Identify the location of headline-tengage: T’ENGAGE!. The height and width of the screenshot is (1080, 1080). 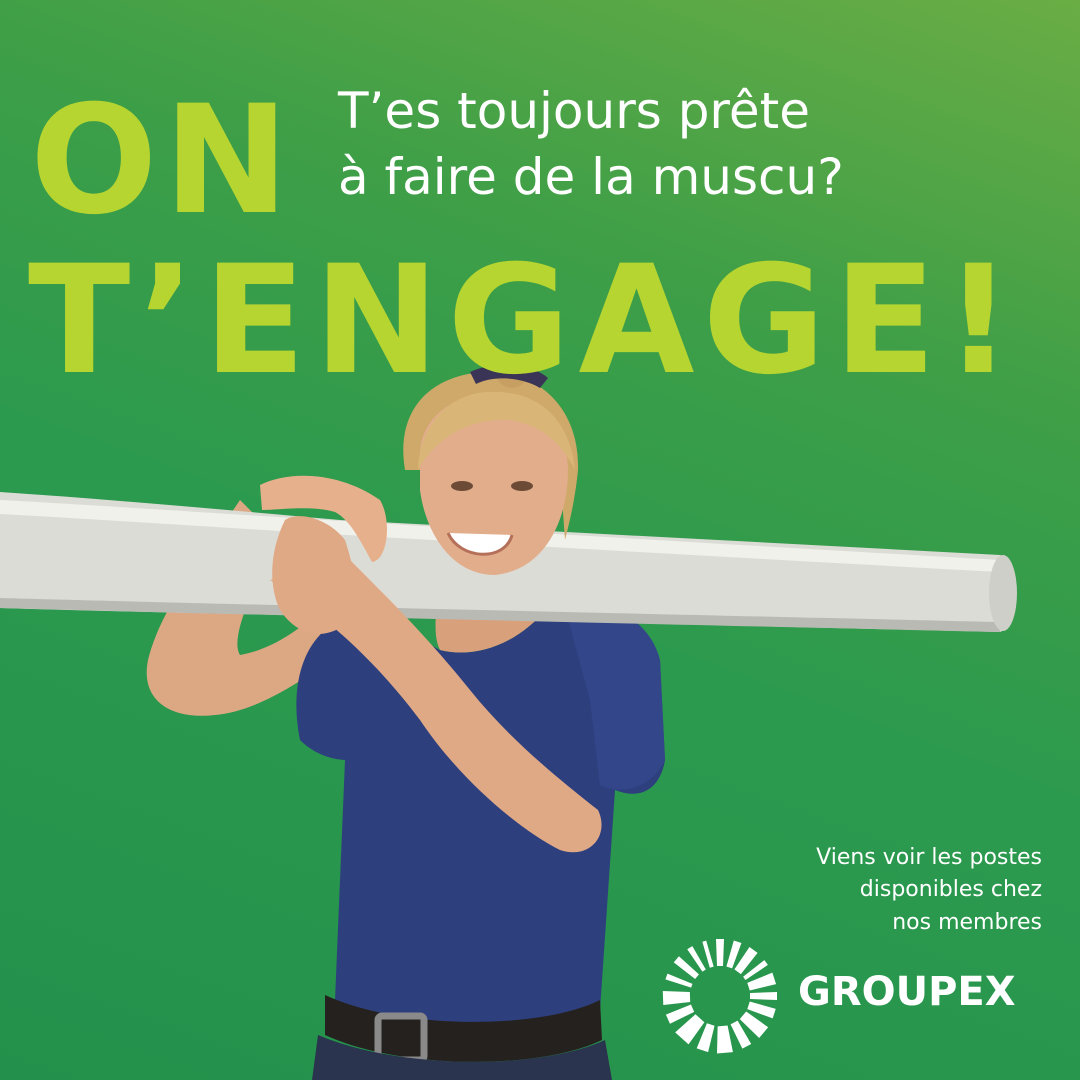
(524, 321).